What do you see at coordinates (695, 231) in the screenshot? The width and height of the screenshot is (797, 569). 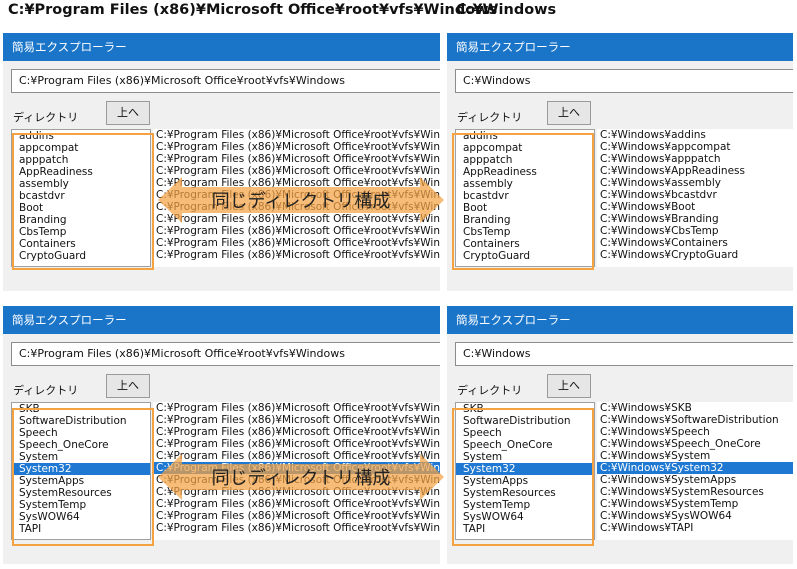 I see `path-list-item: C:¥Windows¥CbsTemp` at bounding box center [695, 231].